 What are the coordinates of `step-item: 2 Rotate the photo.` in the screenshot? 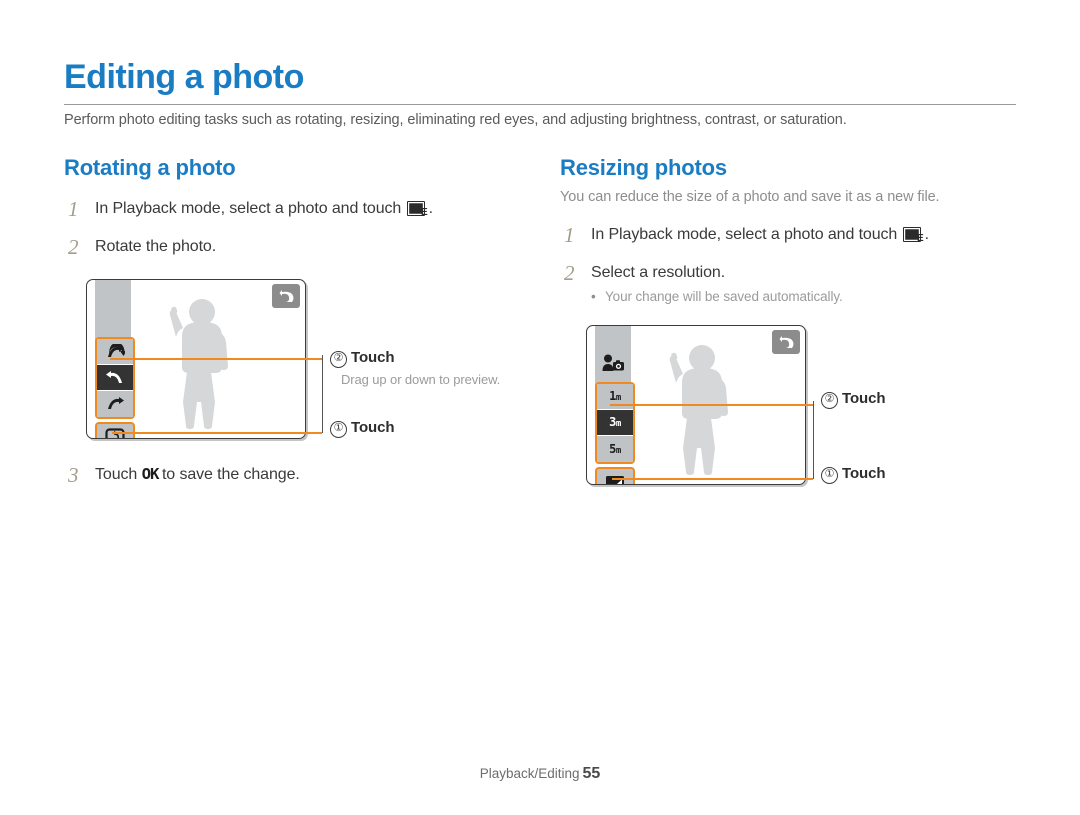 It's located at (299, 247).